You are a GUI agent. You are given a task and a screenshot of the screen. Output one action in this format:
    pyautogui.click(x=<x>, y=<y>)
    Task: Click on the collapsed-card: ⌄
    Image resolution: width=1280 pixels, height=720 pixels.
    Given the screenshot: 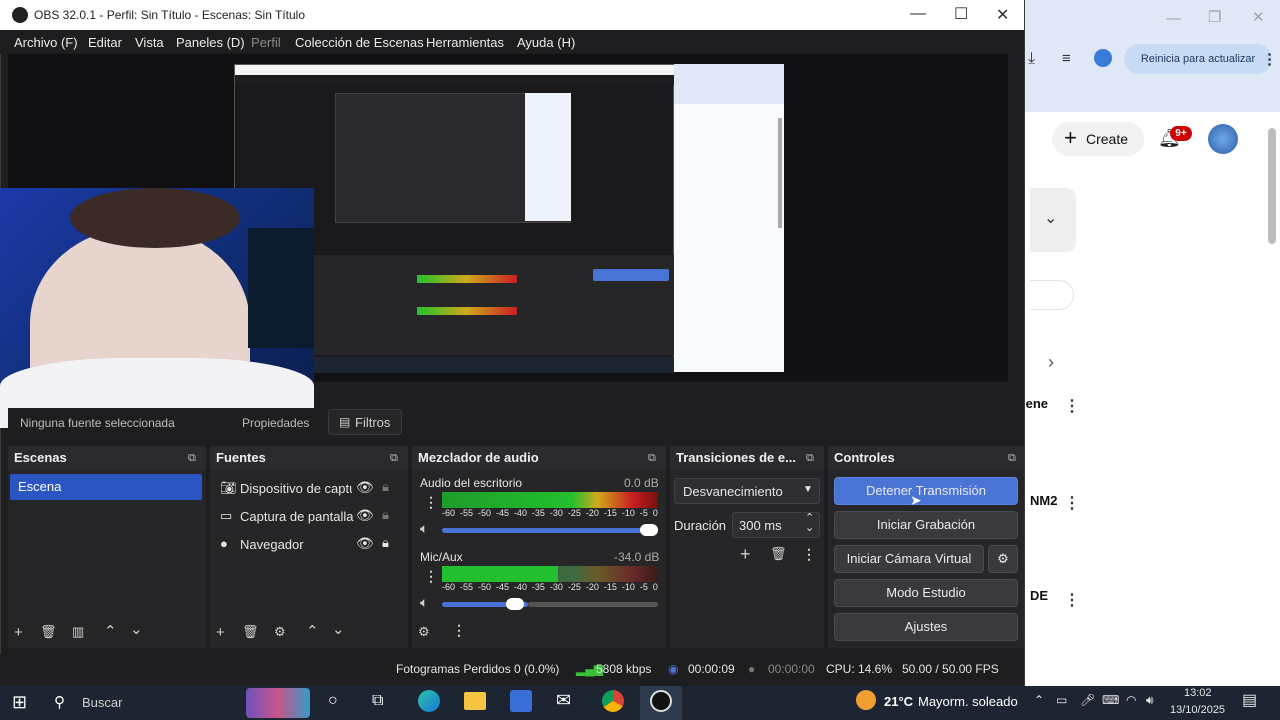 What is the action you would take?
    pyautogui.click(x=1053, y=220)
    